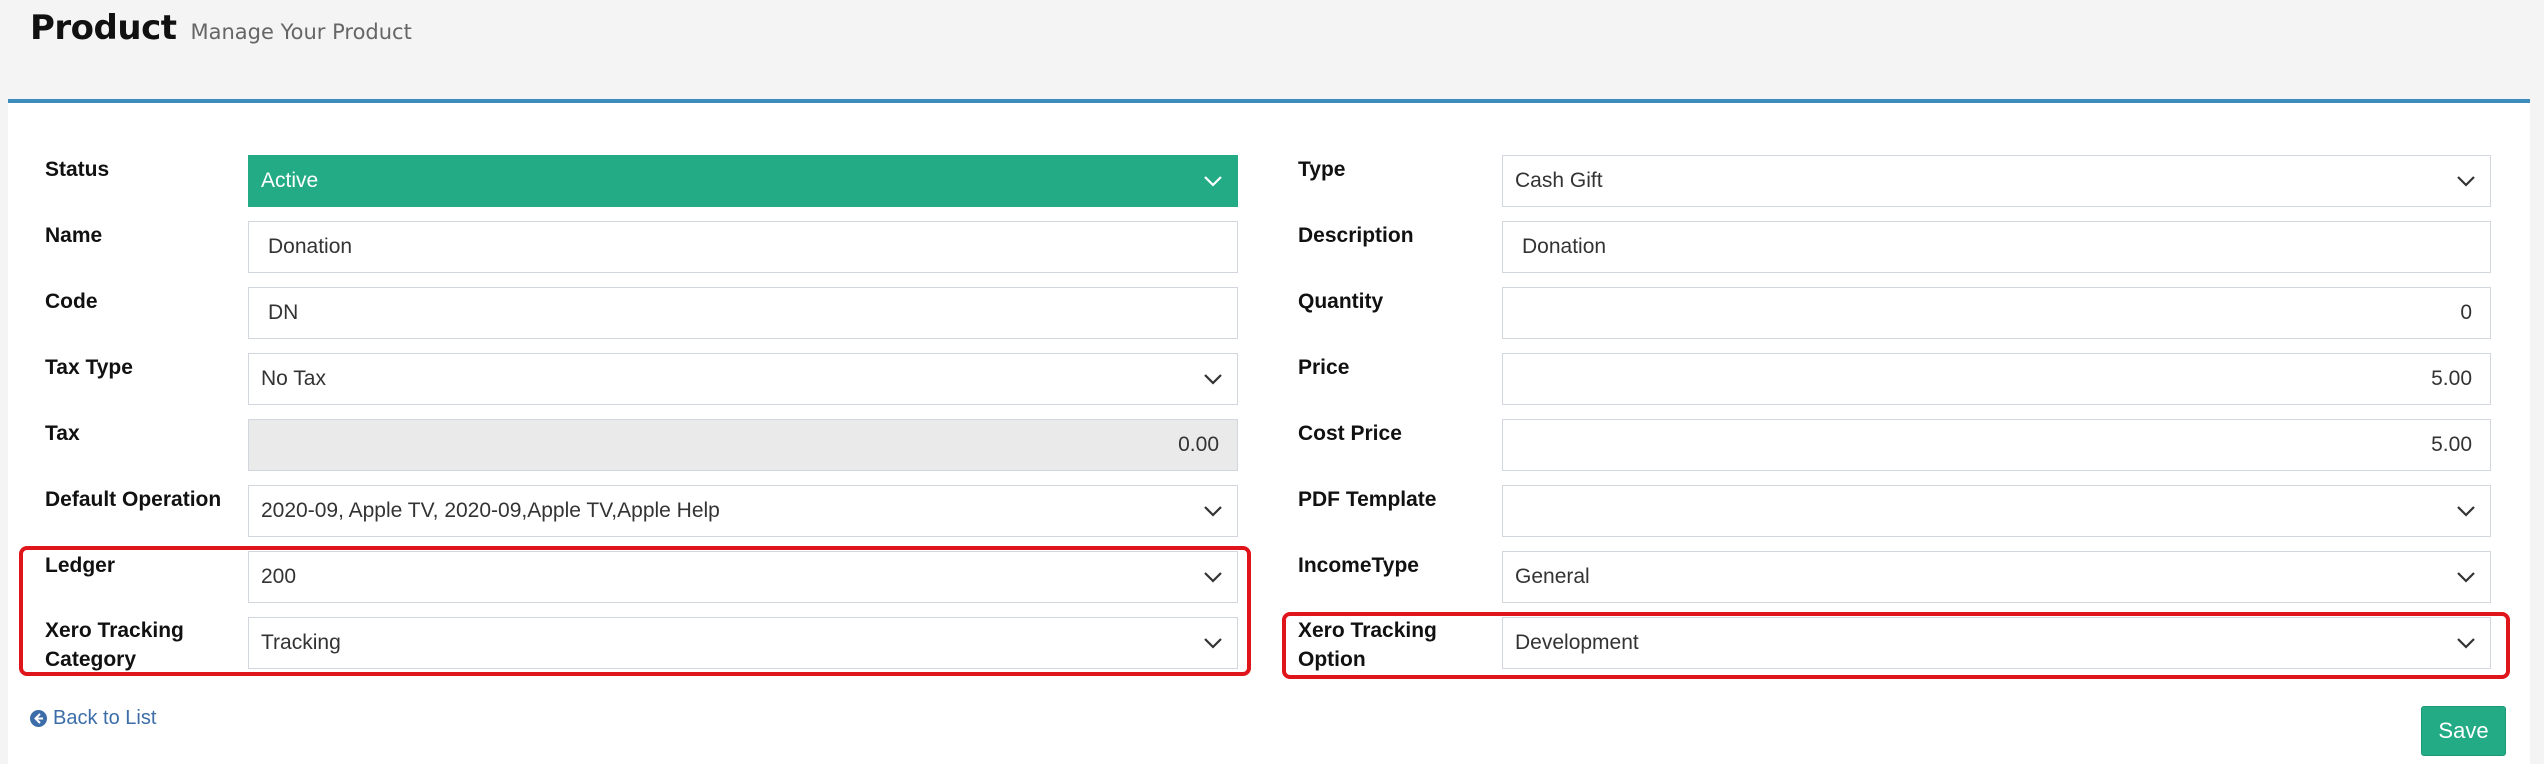 This screenshot has height=764, width=2544. What do you see at coordinates (1356, 235) in the screenshot?
I see `description-label: Description` at bounding box center [1356, 235].